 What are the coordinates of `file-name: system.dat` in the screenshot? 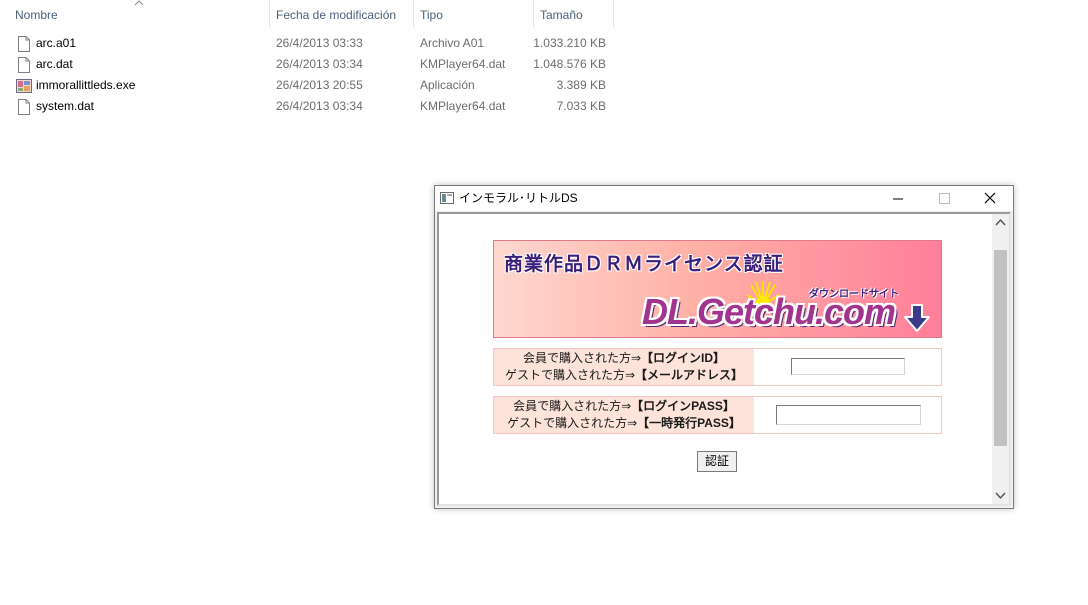 It's located at (65, 106).